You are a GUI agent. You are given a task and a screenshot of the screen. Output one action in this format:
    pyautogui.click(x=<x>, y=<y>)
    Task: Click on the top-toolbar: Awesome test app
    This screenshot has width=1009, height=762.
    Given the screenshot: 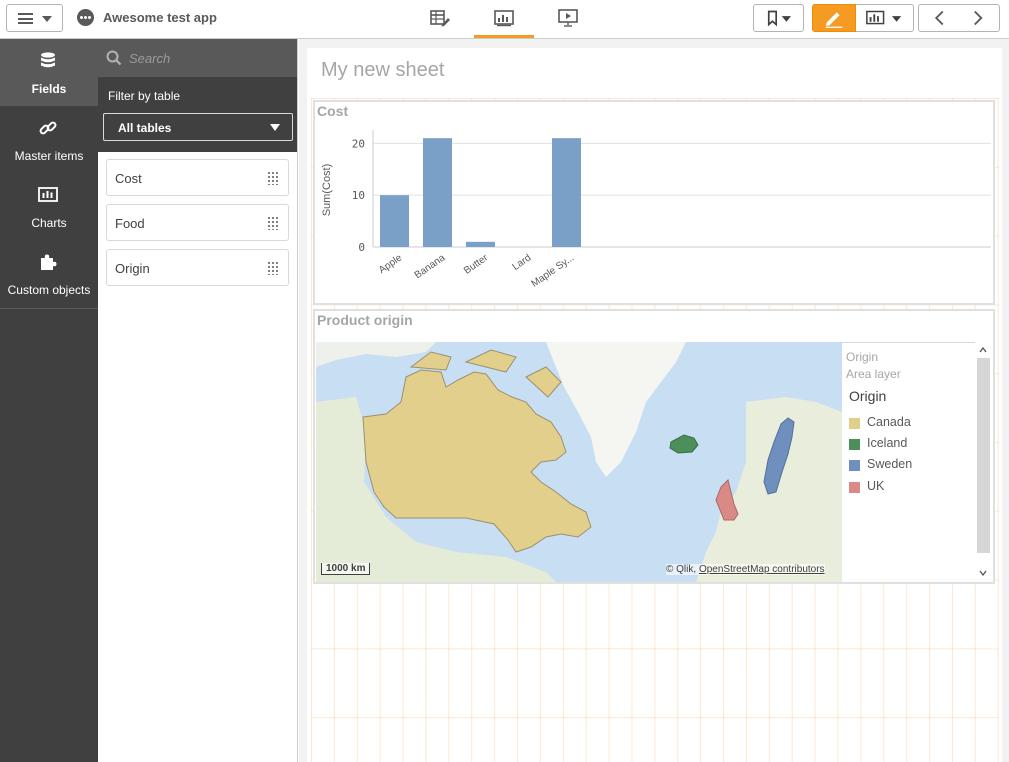 What is the action you would take?
    pyautogui.click(x=504, y=19)
    